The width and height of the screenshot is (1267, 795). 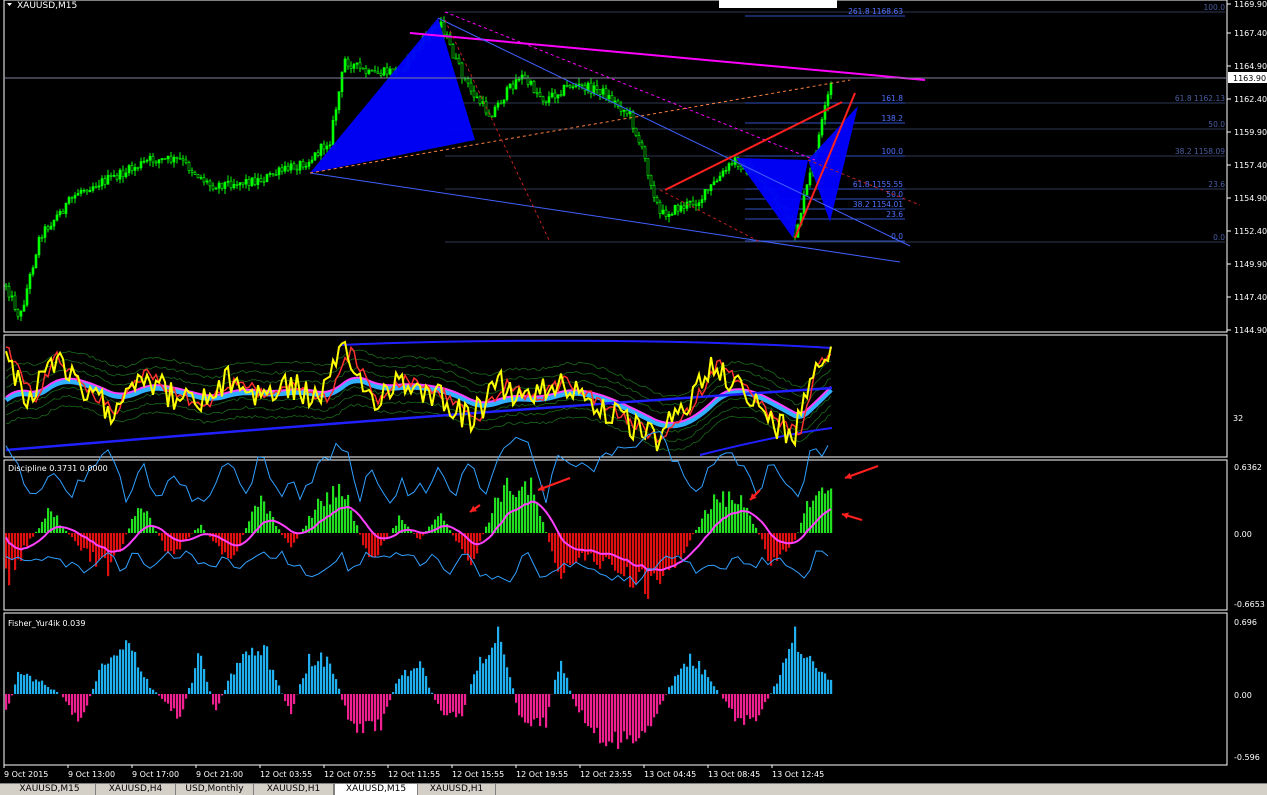 What do you see at coordinates (136, 789) in the screenshot?
I see `chart-tab: XAUUSD,H4` at bounding box center [136, 789].